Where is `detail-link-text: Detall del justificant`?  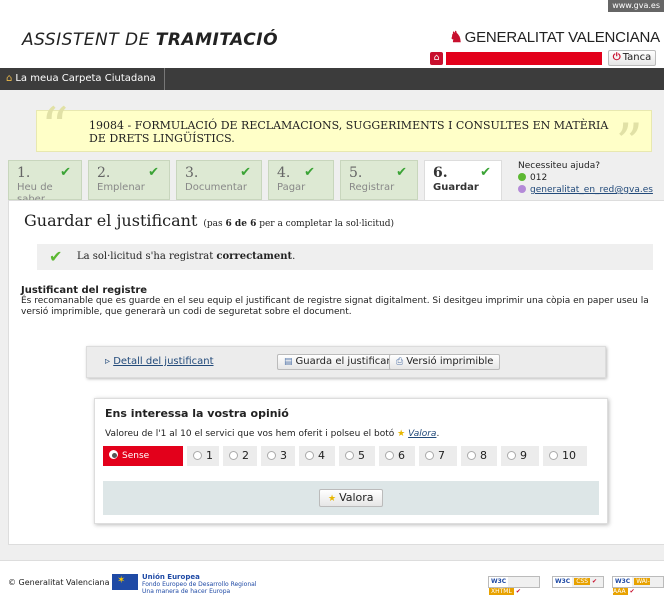
detail-link-text: Detall del justificant is located at coordinates (163, 361).